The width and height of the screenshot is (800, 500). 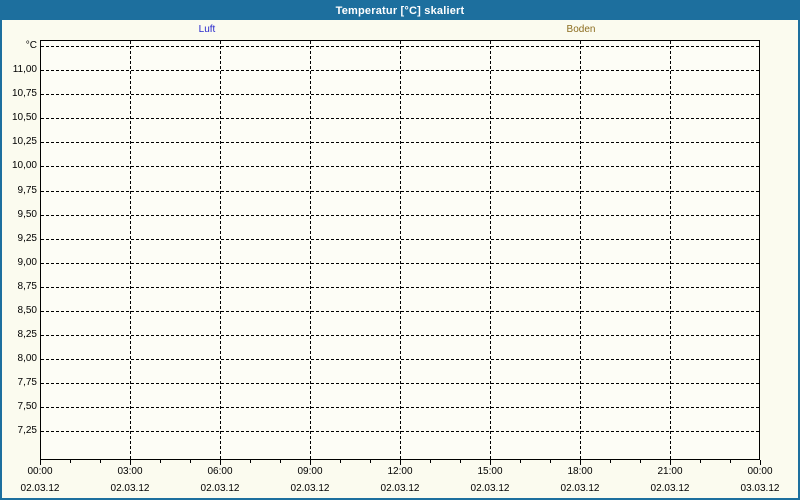 What do you see at coordinates (207, 29) in the screenshot?
I see `legend-luft: Luft` at bounding box center [207, 29].